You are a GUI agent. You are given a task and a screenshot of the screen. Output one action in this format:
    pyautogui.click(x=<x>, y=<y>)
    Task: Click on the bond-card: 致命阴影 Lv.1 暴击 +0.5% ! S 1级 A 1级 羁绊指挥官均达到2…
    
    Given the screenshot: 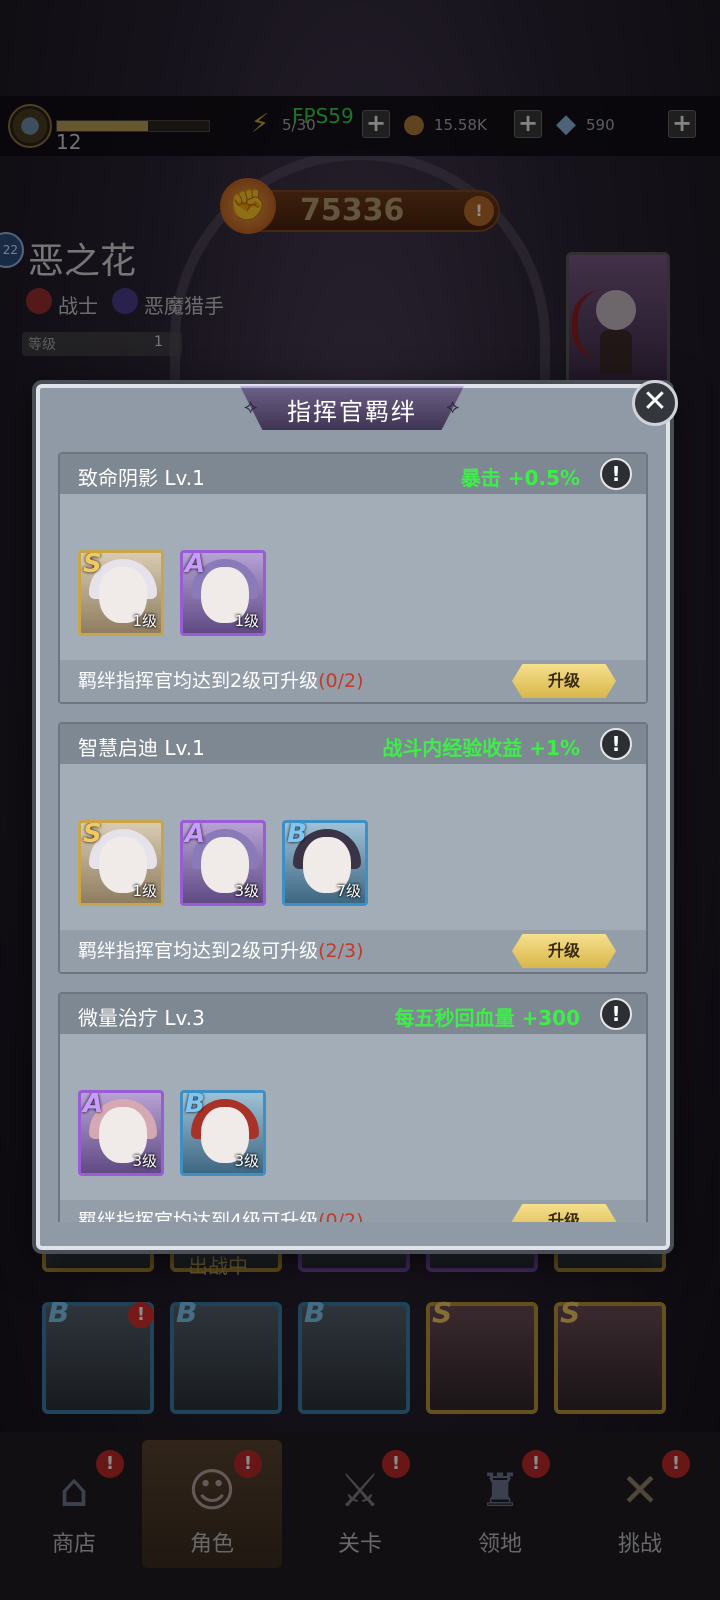 What is the action you would take?
    pyautogui.click(x=353, y=578)
    